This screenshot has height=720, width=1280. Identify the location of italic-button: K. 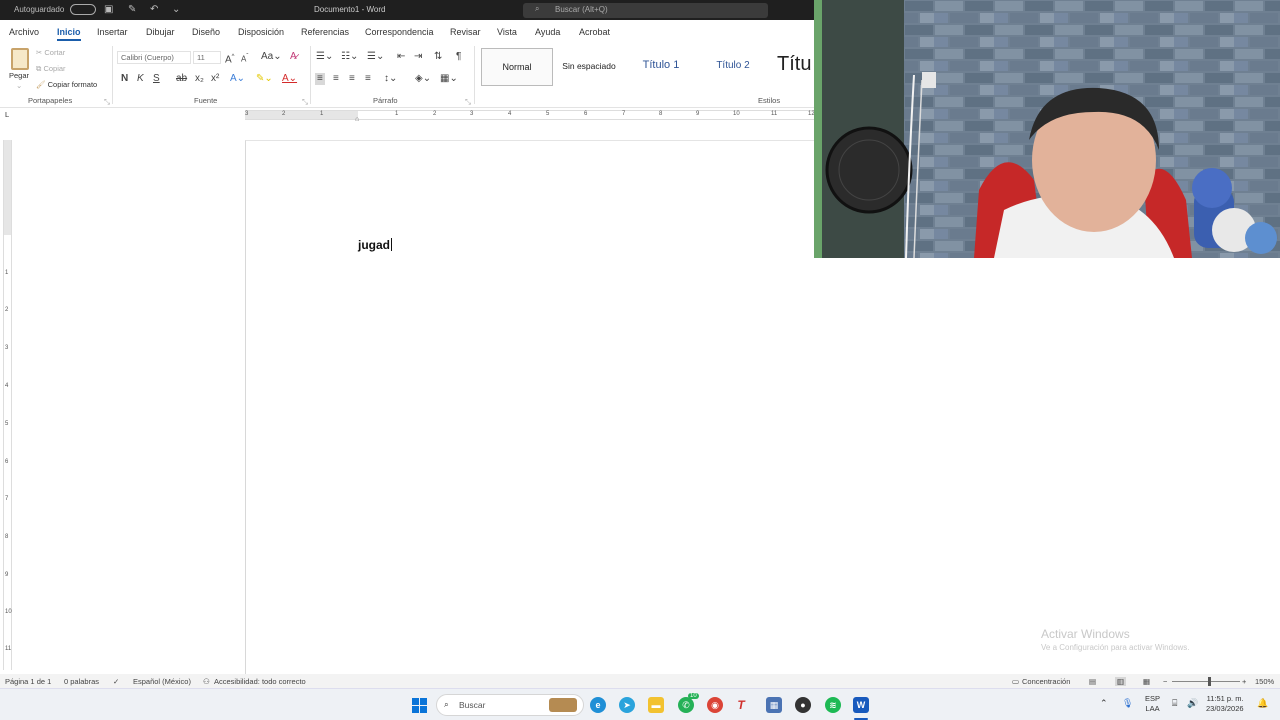
(140, 79).